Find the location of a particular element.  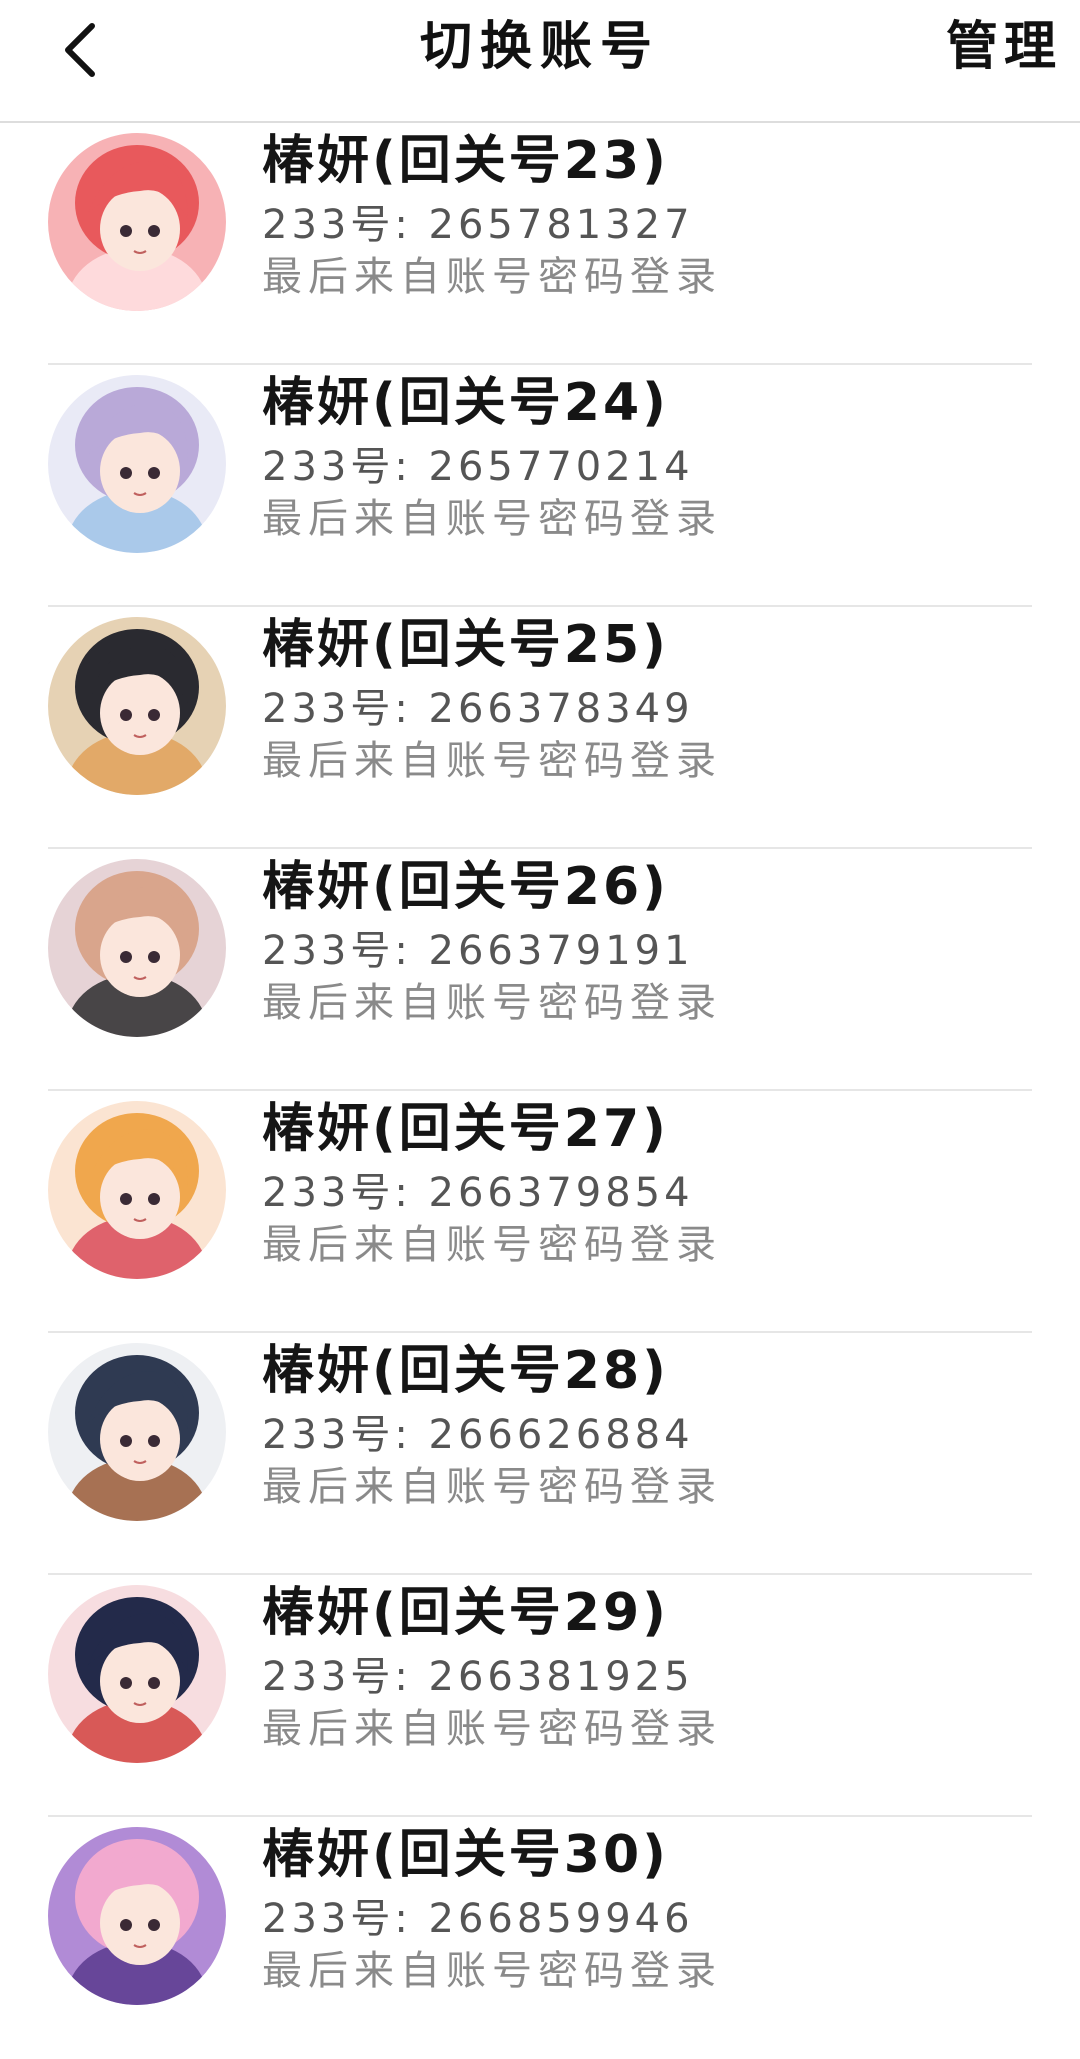

account-id: 233号: 266379191 is located at coordinates (478, 951).